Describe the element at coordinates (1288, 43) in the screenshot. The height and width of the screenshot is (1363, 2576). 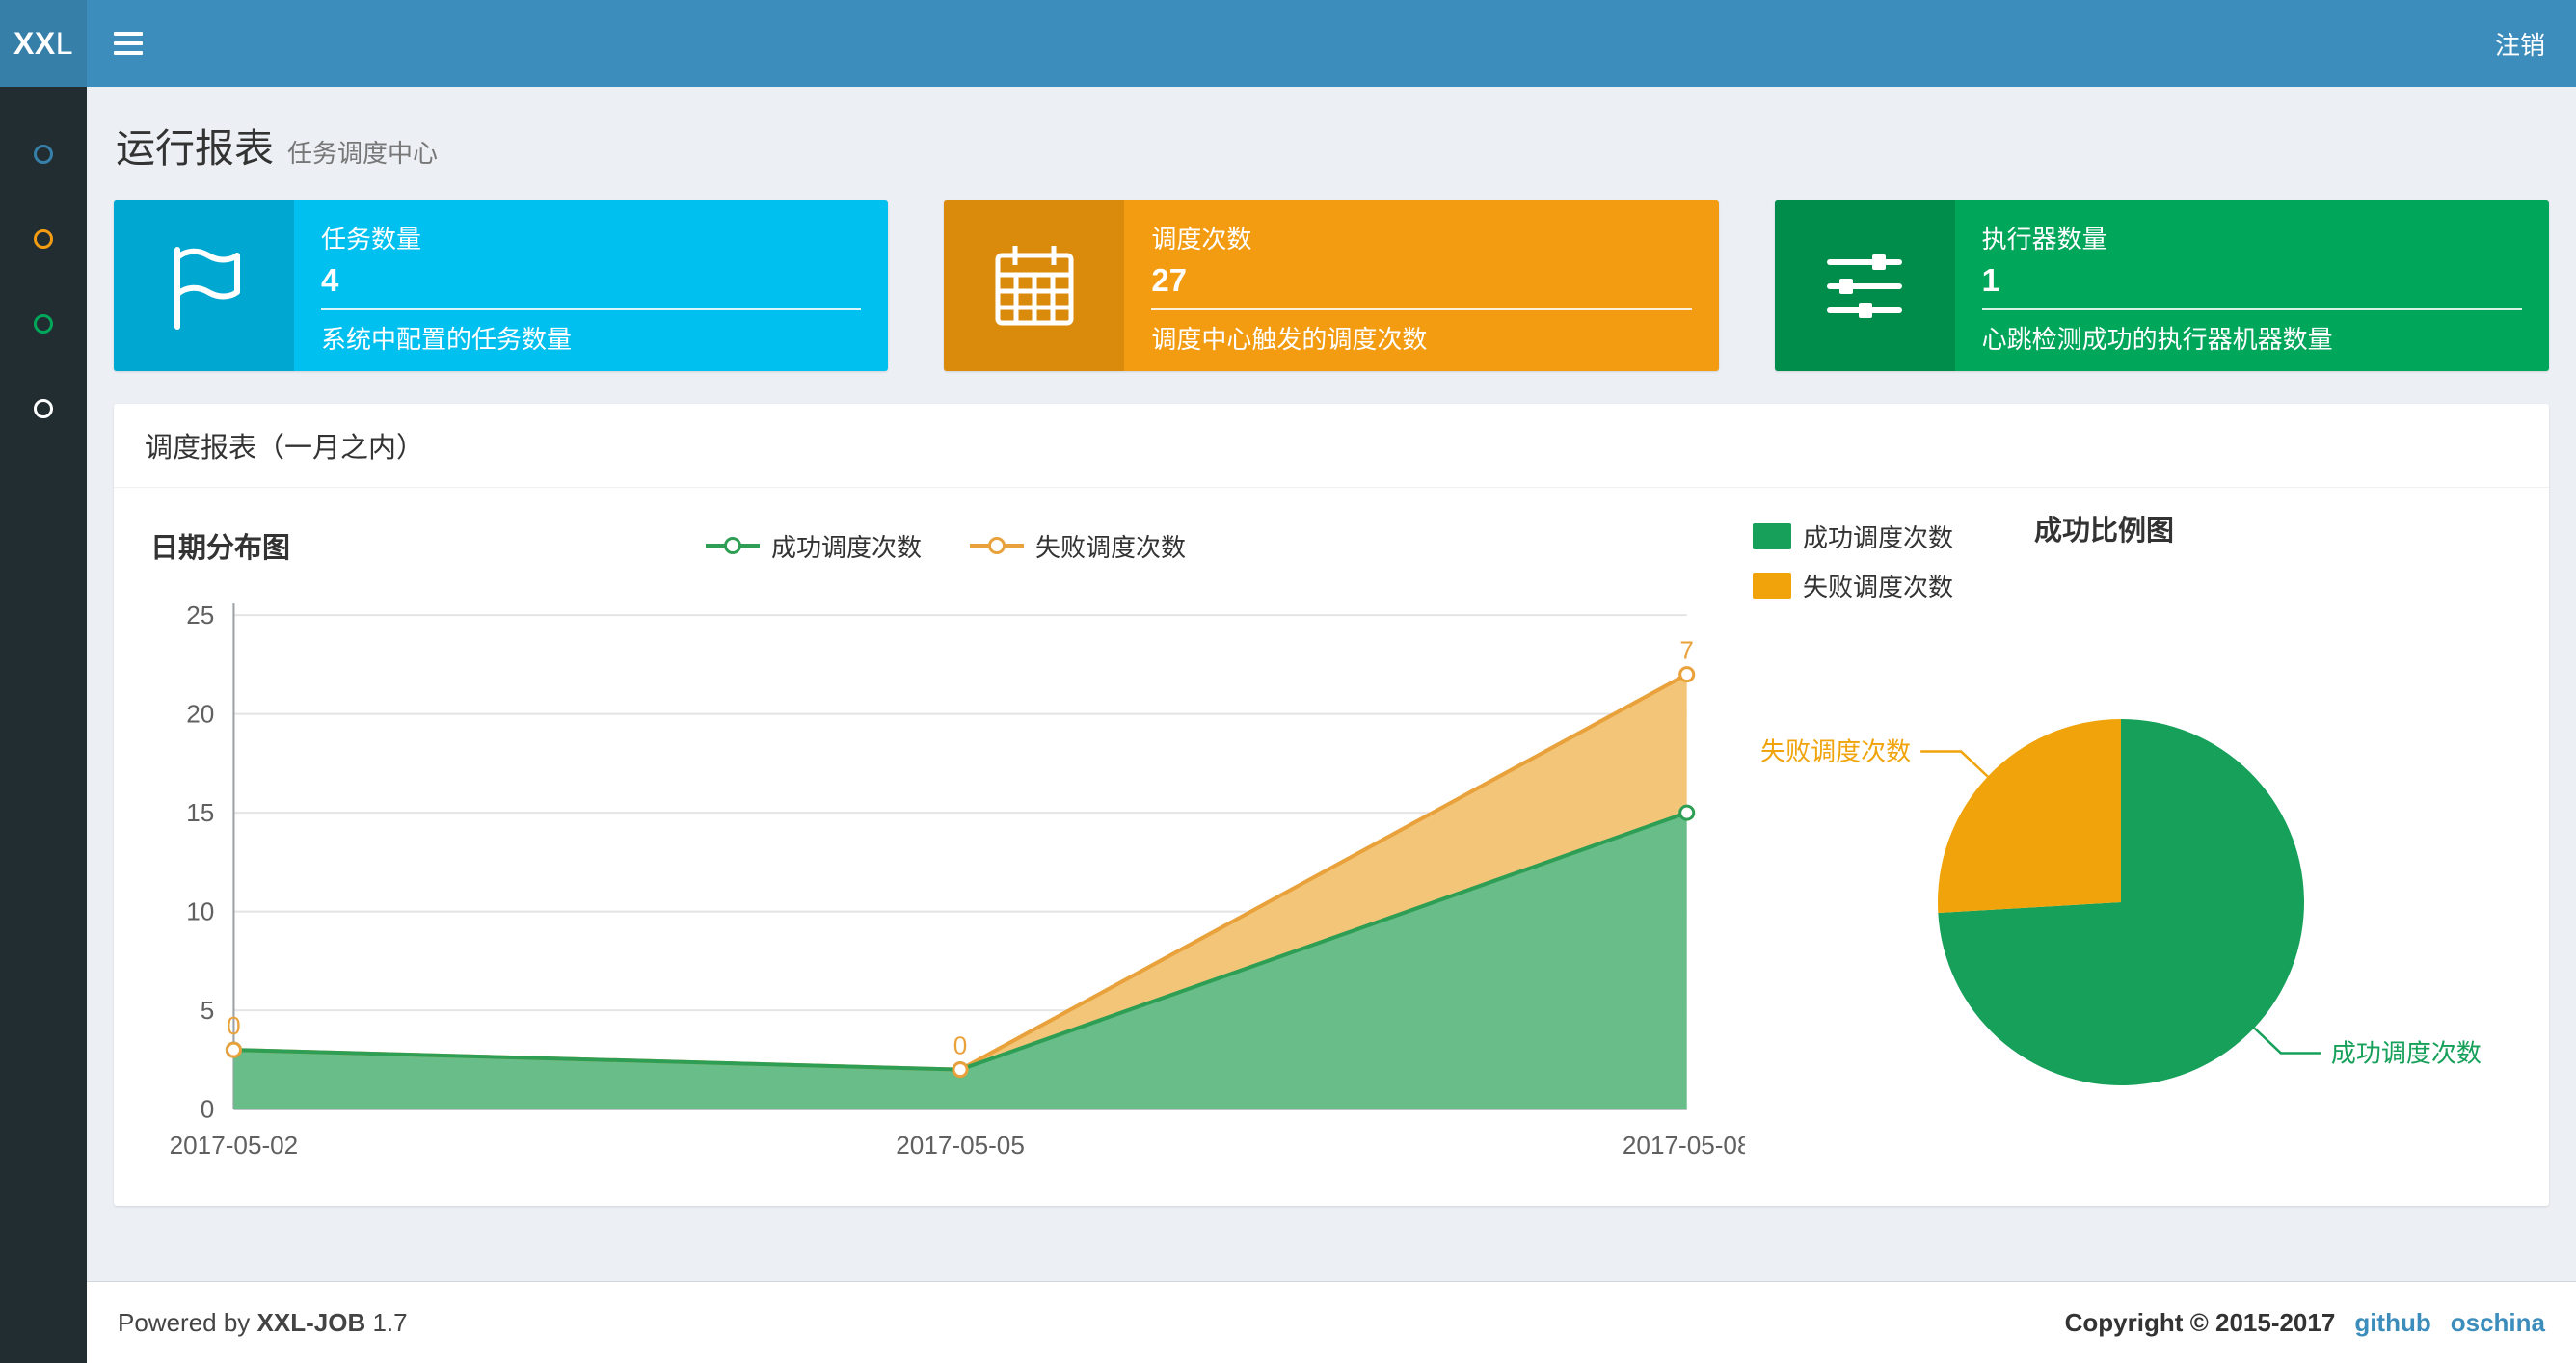
I see `top-navbar: XX L 注销` at that location.